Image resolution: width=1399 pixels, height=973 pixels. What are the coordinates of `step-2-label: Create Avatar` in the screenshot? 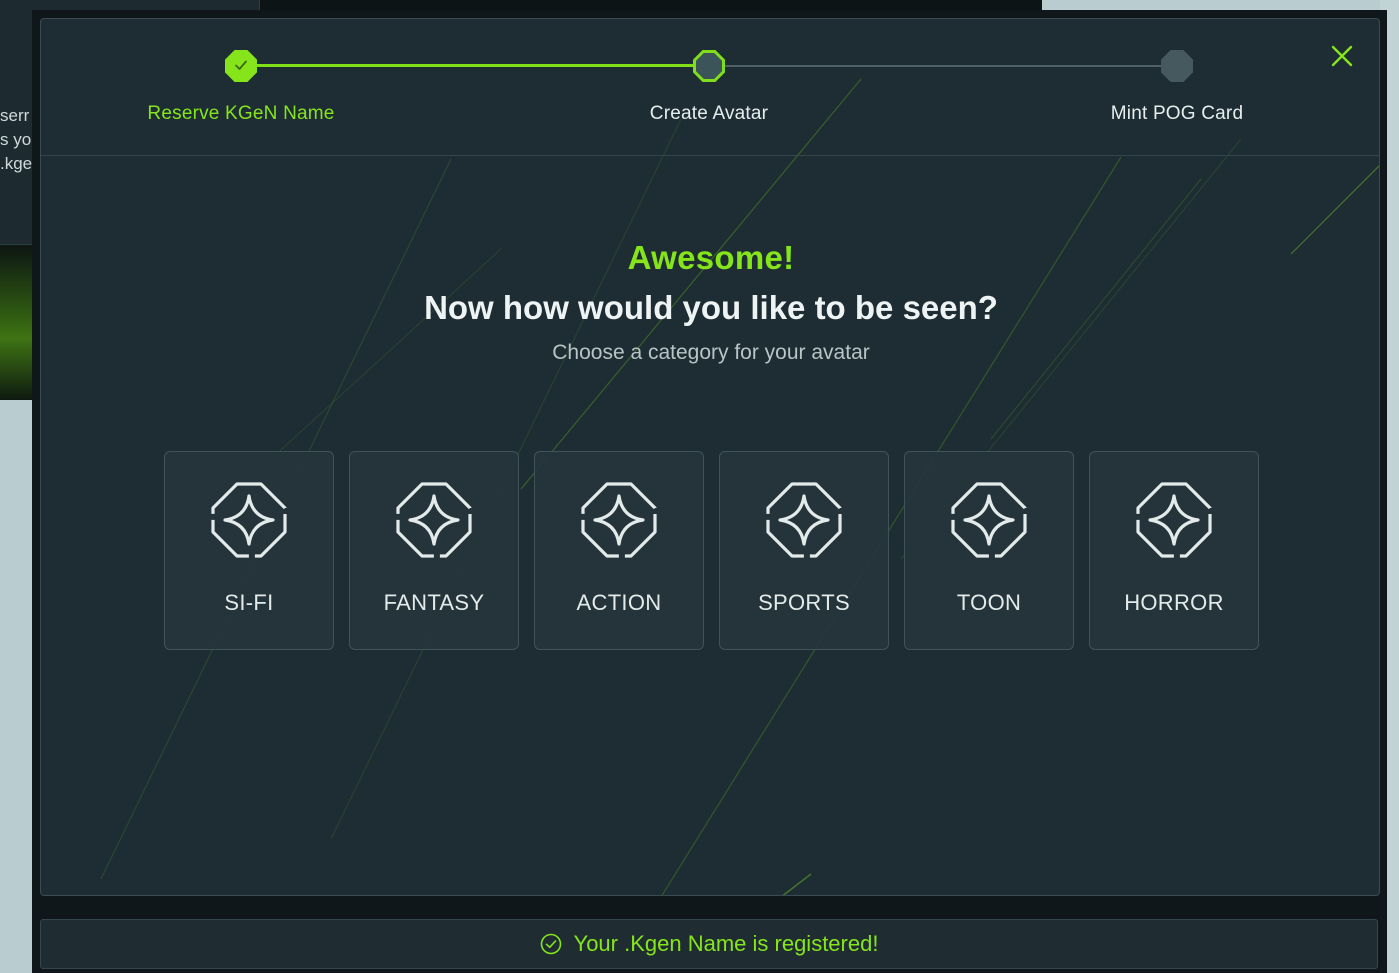 It's located at (709, 113).